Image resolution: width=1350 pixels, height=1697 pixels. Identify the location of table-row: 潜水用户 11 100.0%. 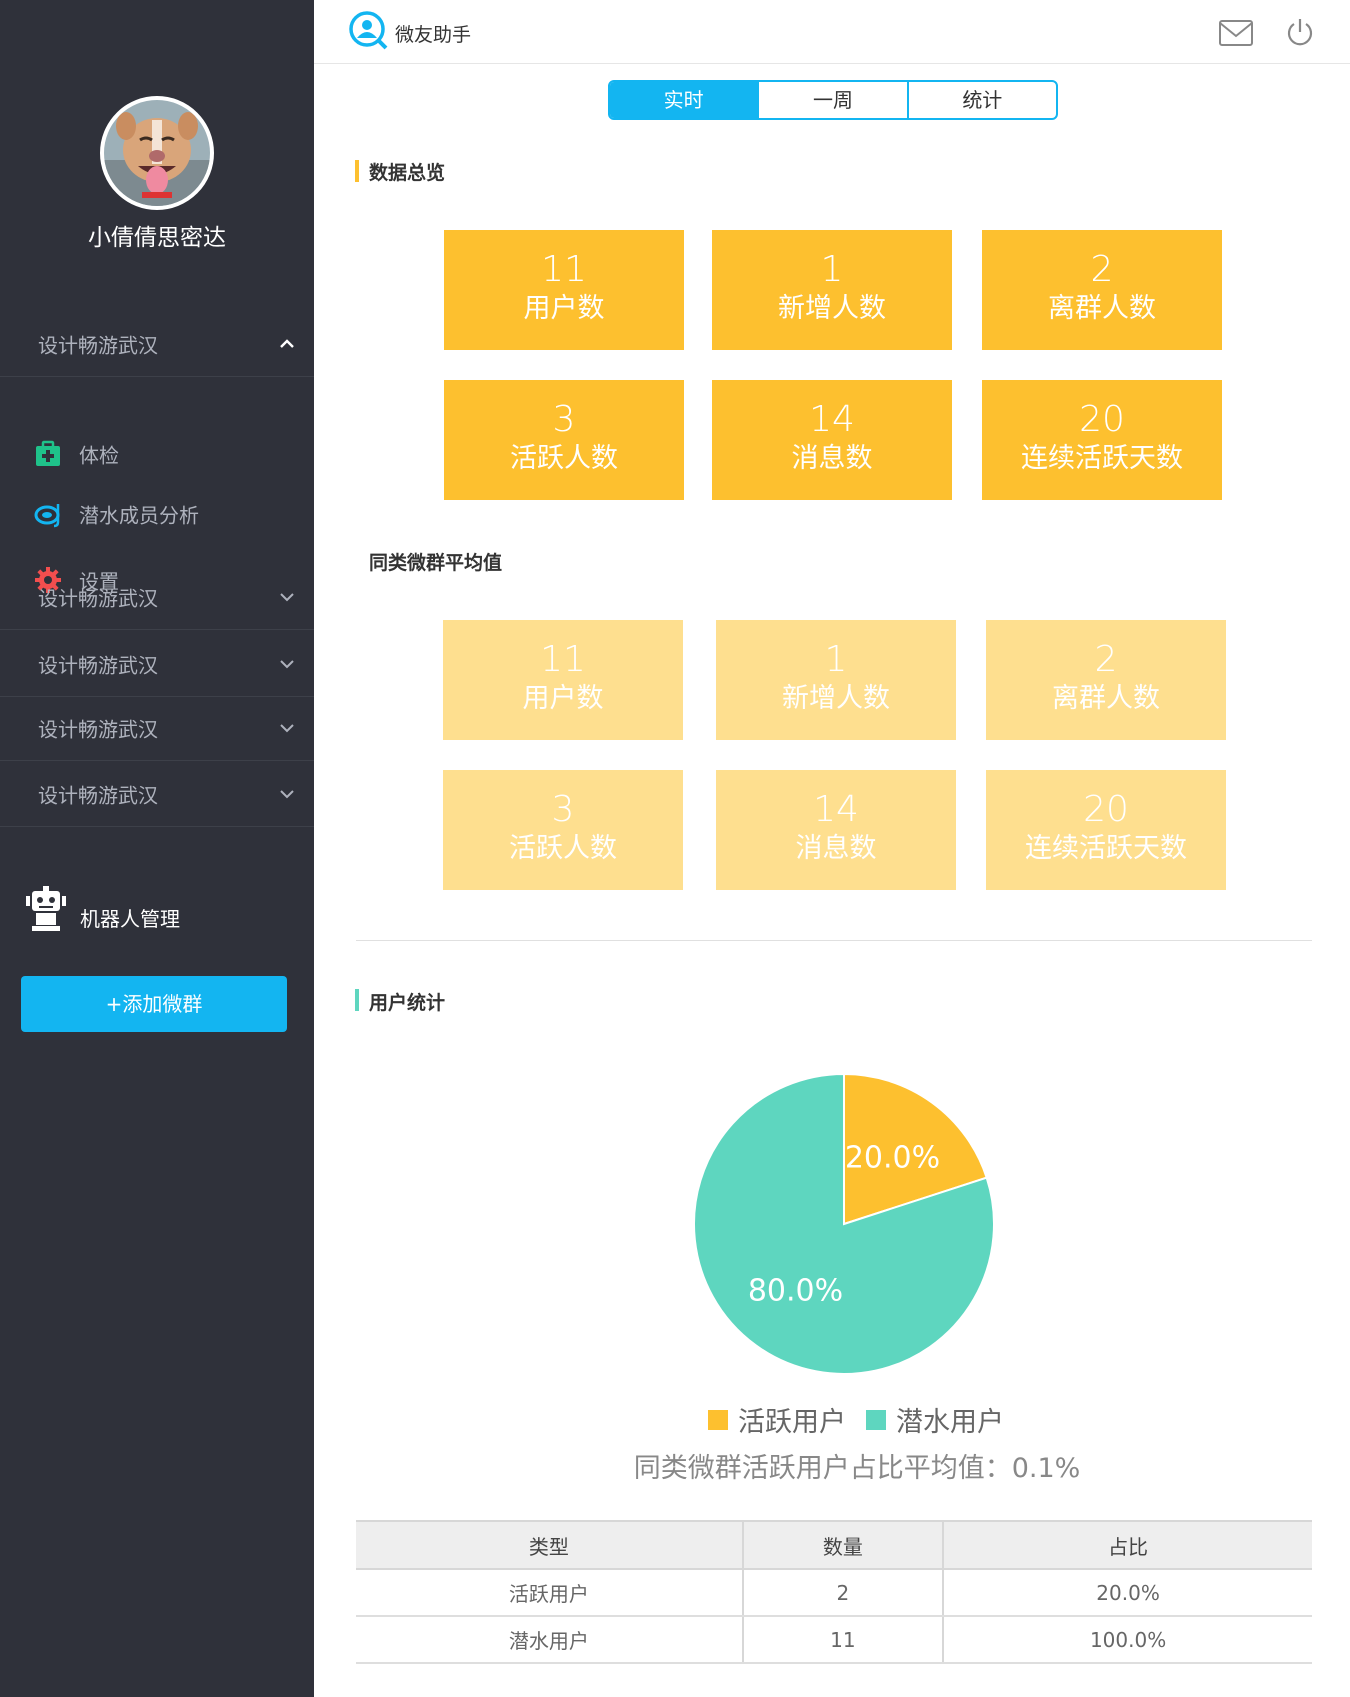
(834, 1640).